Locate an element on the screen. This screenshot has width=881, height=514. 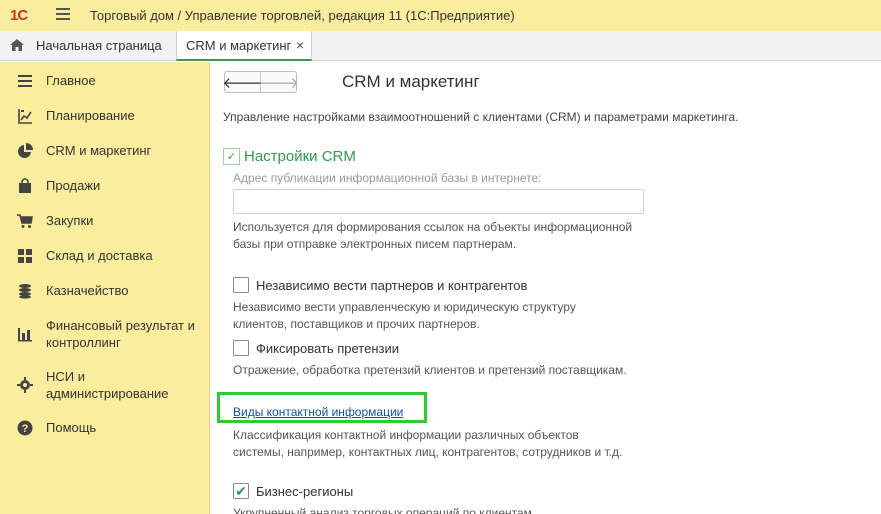
regions-checkbox: ✔ is located at coordinates (241, 491).